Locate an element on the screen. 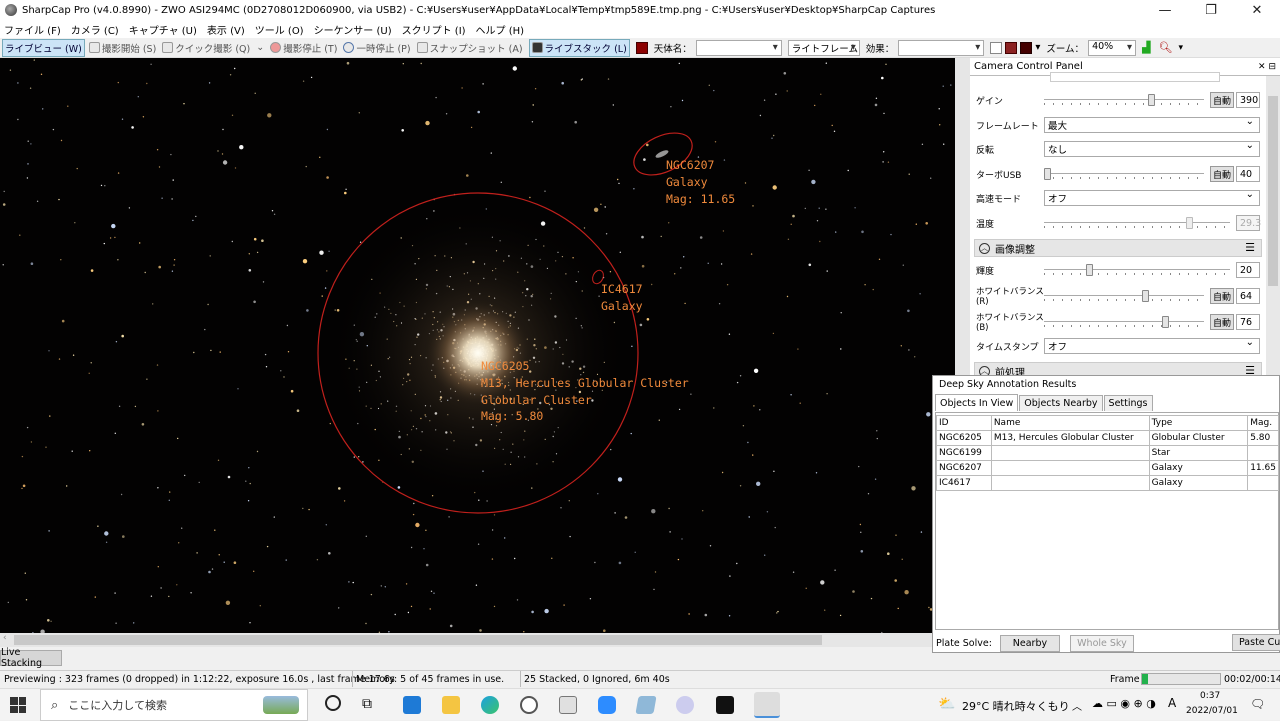 Image resolution: width=1280 pixels, height=721 pixels. red-display-icon is located at coordinates (641, 47).